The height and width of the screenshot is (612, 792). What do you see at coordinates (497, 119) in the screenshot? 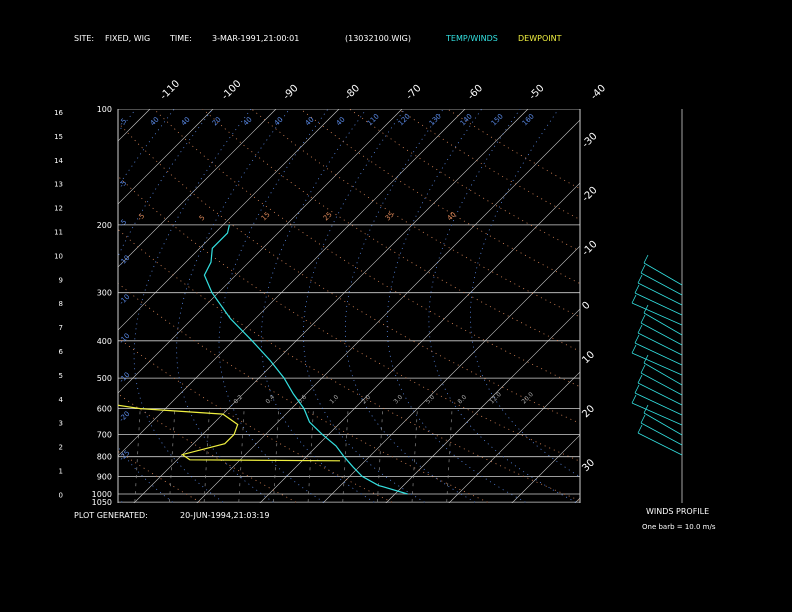
I see `moist-adiabat-top-label: 150` at bounding box center [497, 119].